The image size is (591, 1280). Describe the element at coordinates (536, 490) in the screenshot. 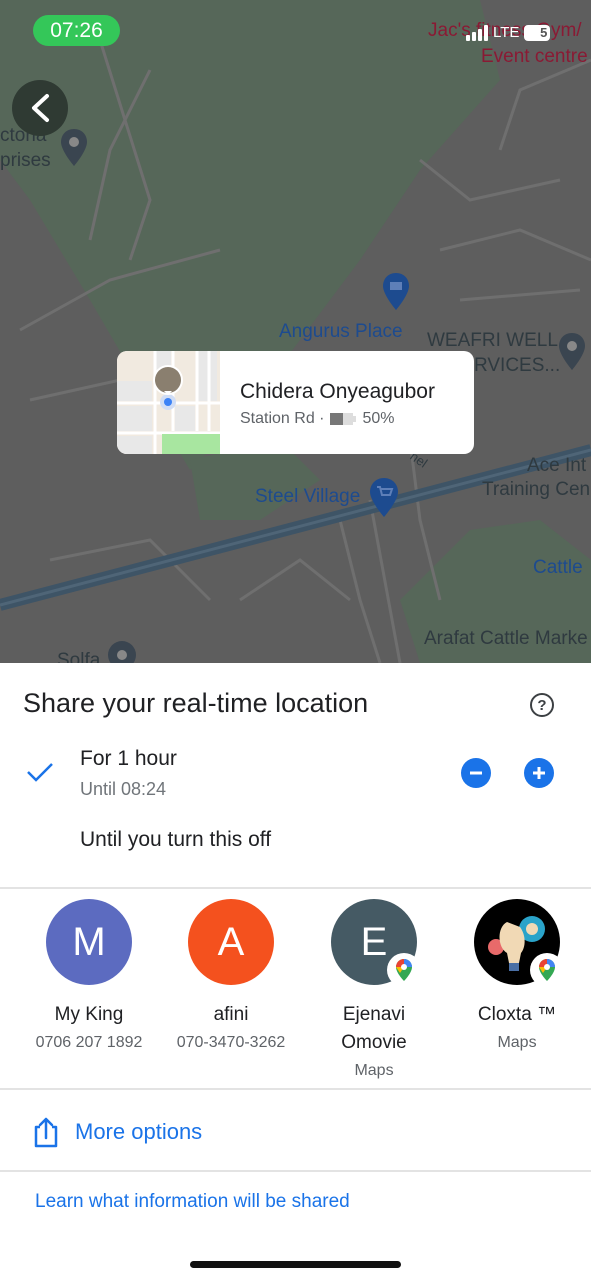

I see `map-label-ace-2: Training Cen` at that location.